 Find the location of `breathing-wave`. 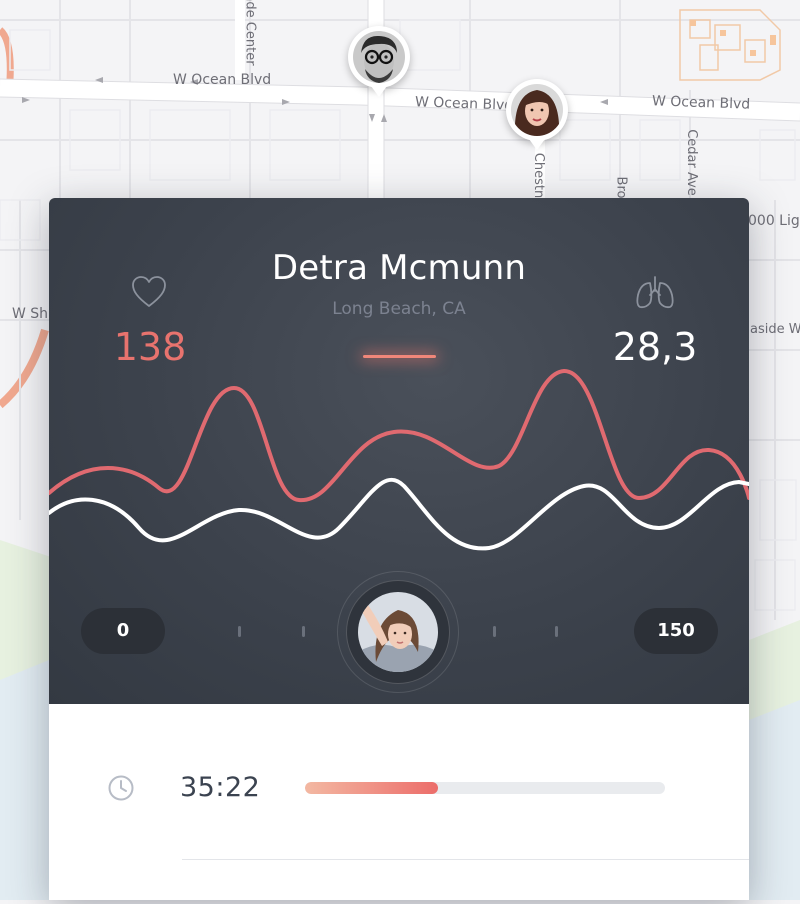

breathing-wave is located at coordinates (399, 514).